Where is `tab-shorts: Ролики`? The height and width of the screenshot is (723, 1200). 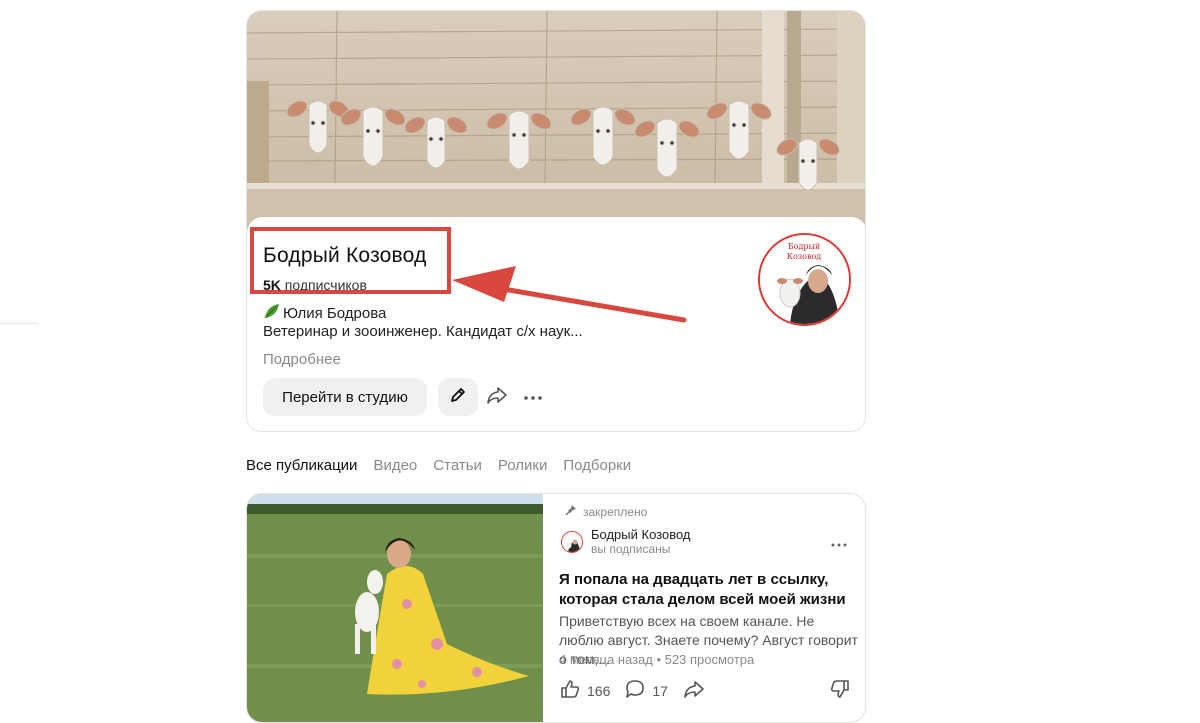
tab-shorts: Ролики is located at coordinates (522, 465).